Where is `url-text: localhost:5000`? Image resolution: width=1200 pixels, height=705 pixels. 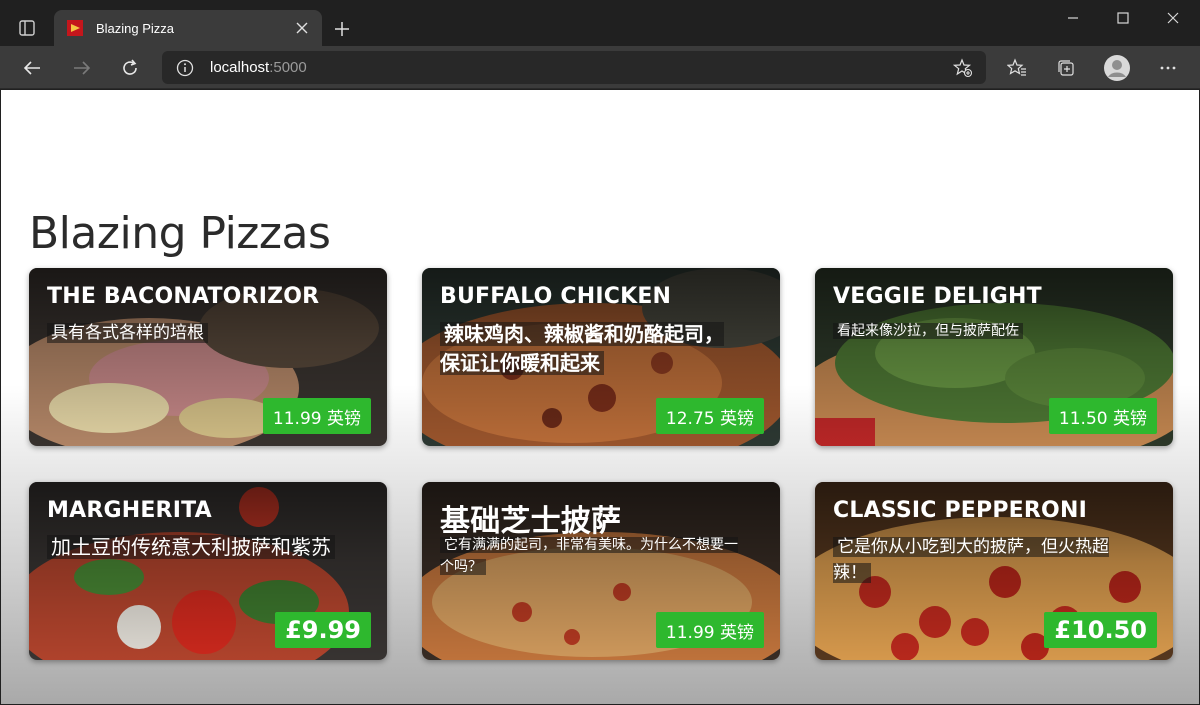
url-text: localhost:5000 is located at coordinates (579, 67).